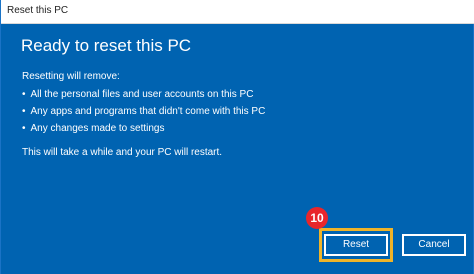  Describe the element at coordinates (237, 12) in the screenshot. I see `title-bar: Reset this PC` at that location.